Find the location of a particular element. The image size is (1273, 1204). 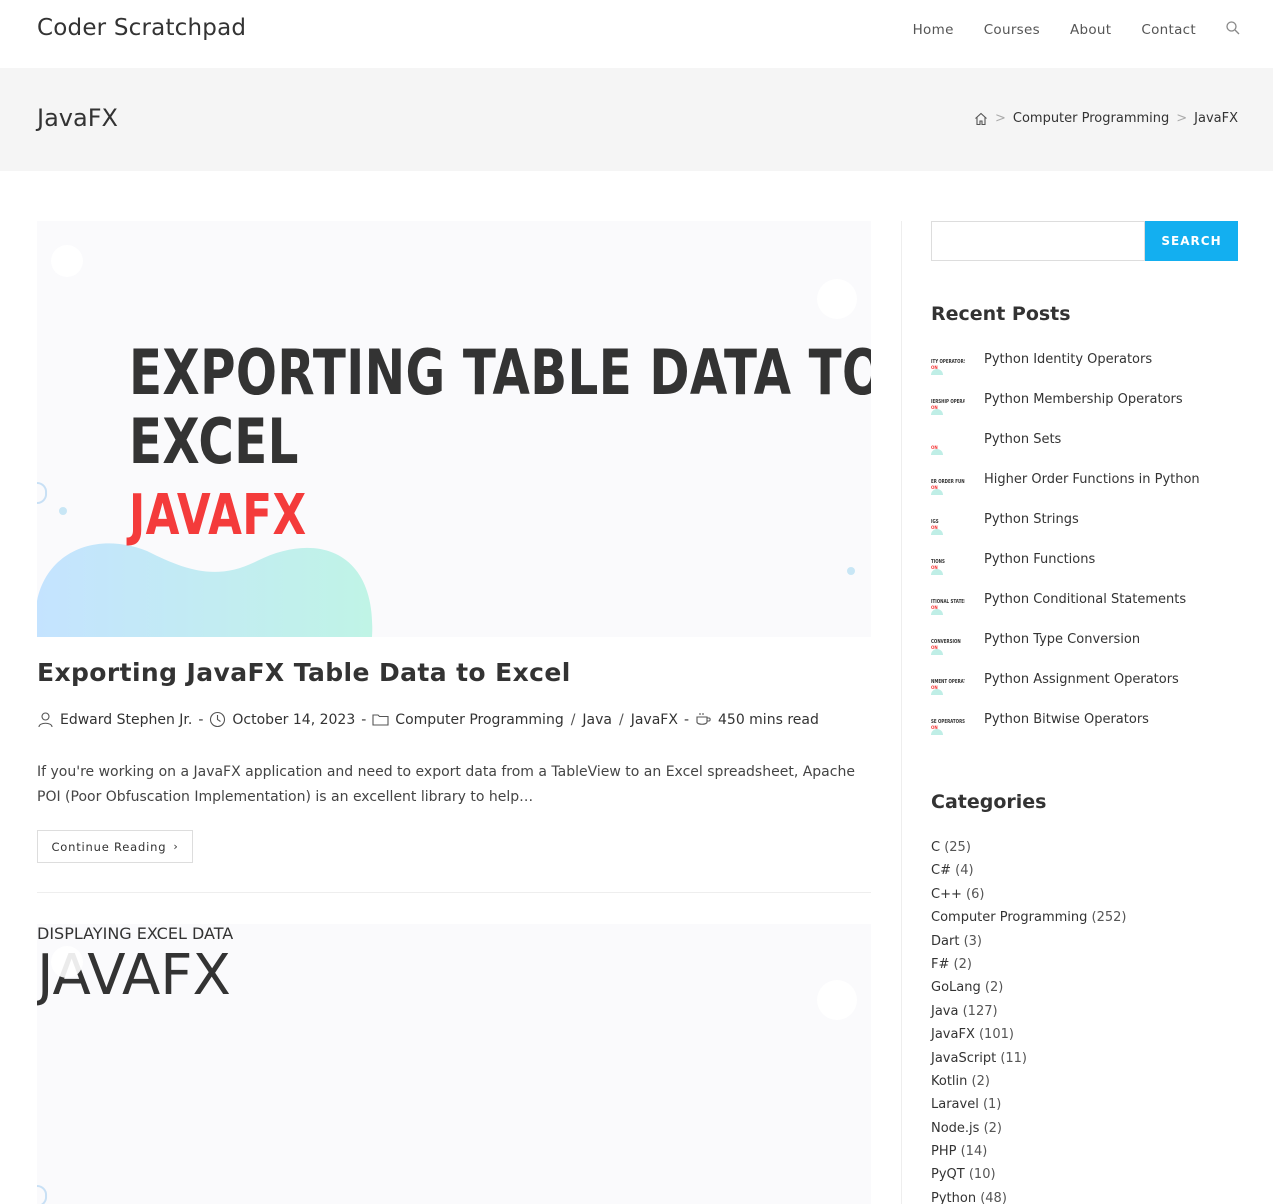

recent-post-item: CONVERSION ON Python Type Conversion is located at coordinates (1084, 649).